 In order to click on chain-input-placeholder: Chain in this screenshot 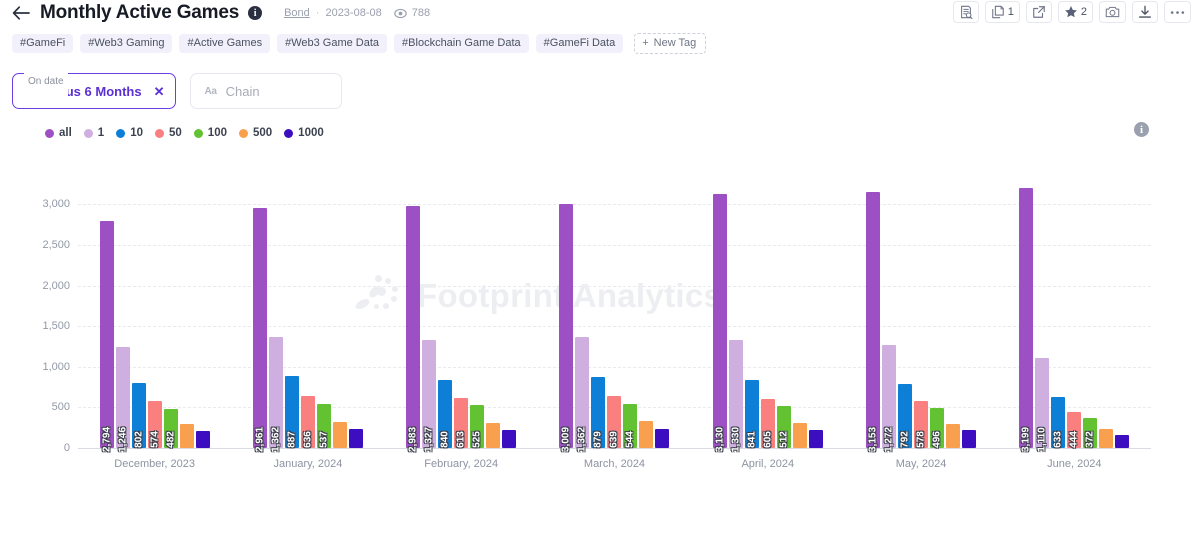, I will do `click(243, 91)`.